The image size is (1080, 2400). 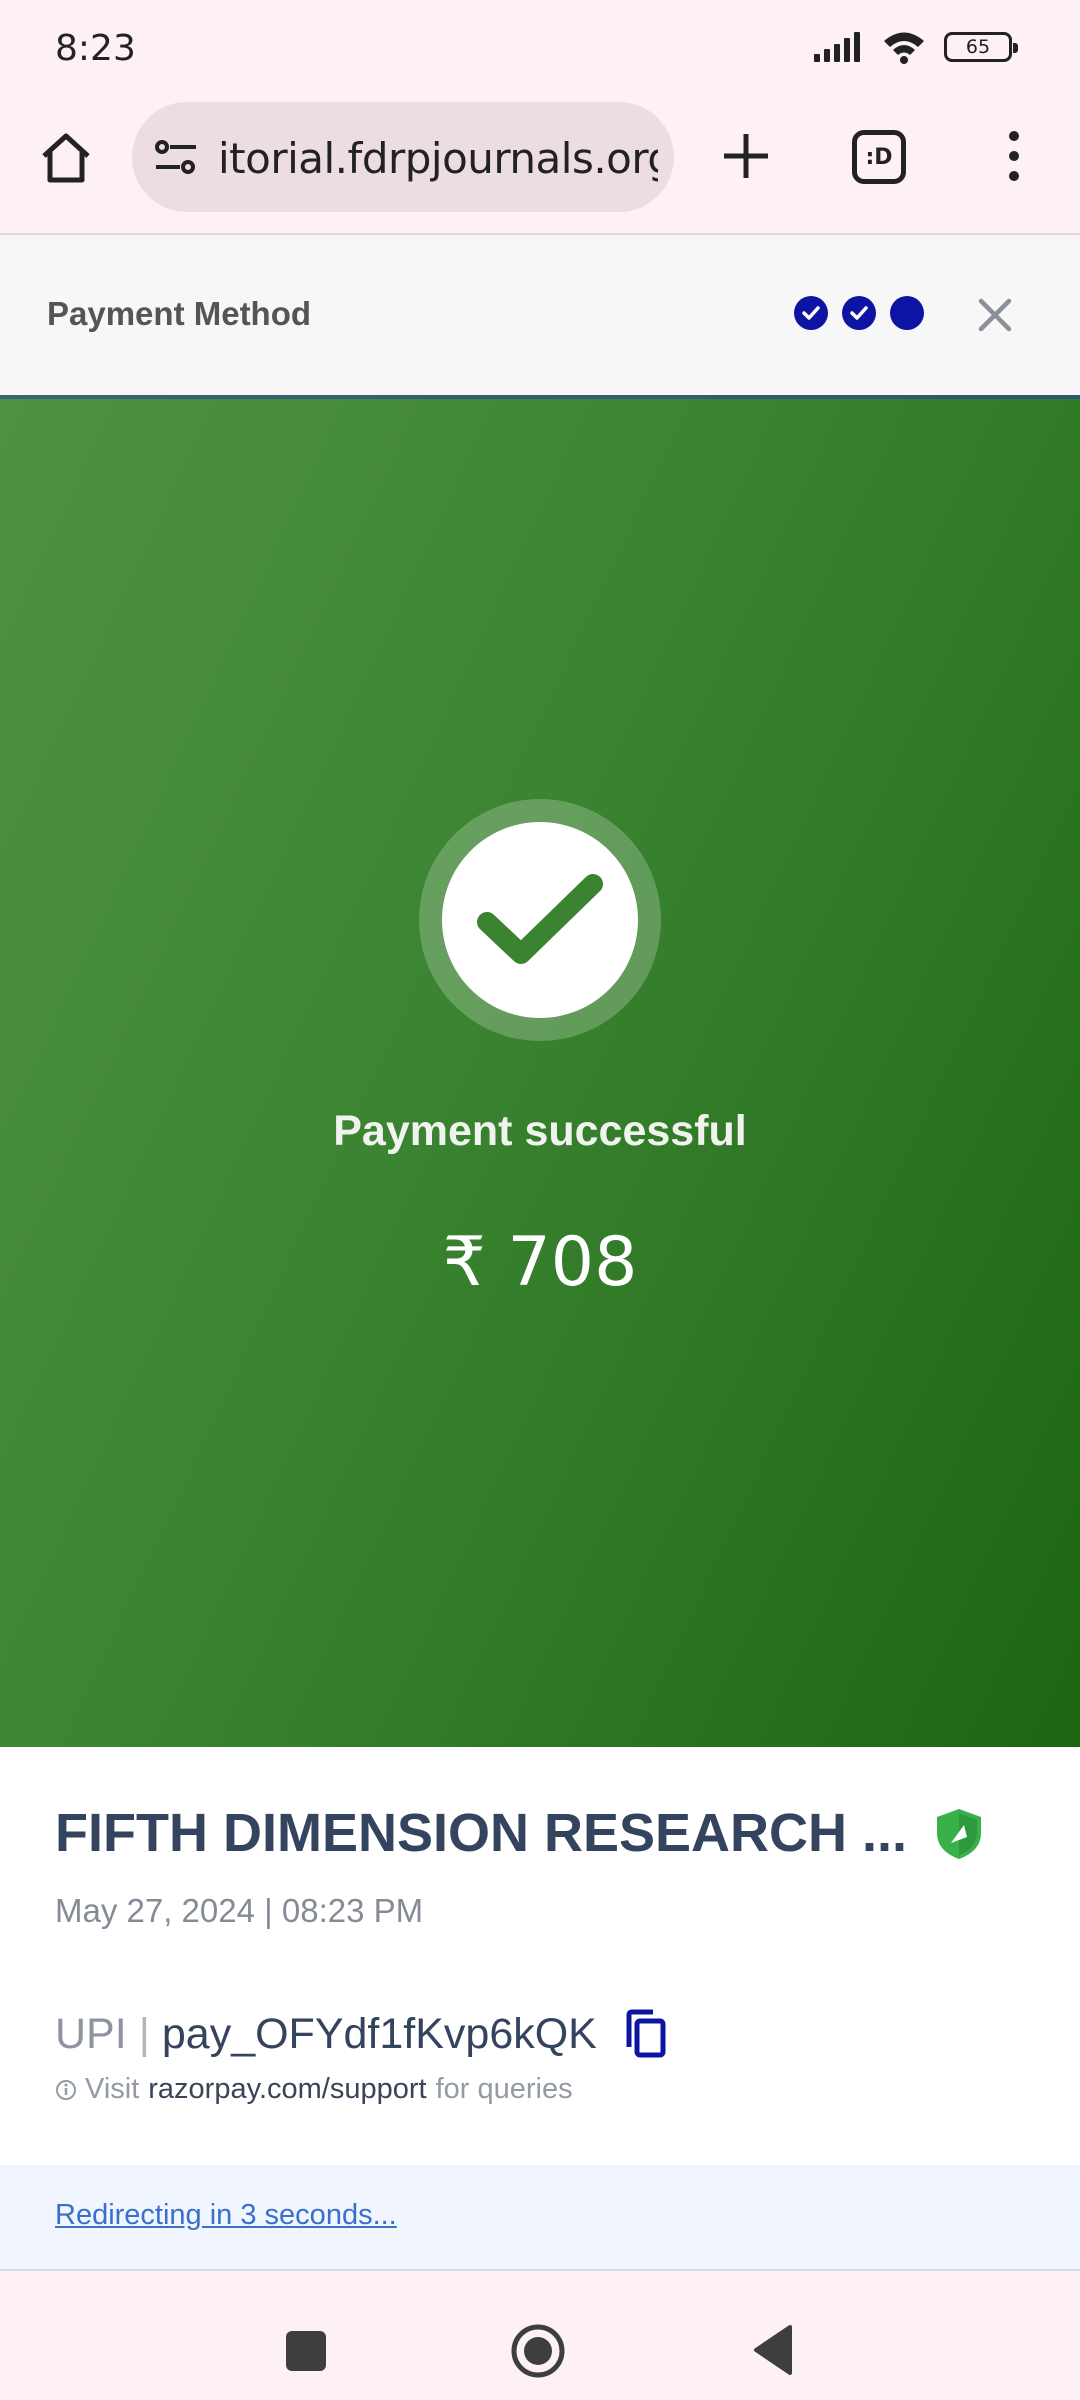 I want to click on tabs-label: :D, so click(x=879, y=157).